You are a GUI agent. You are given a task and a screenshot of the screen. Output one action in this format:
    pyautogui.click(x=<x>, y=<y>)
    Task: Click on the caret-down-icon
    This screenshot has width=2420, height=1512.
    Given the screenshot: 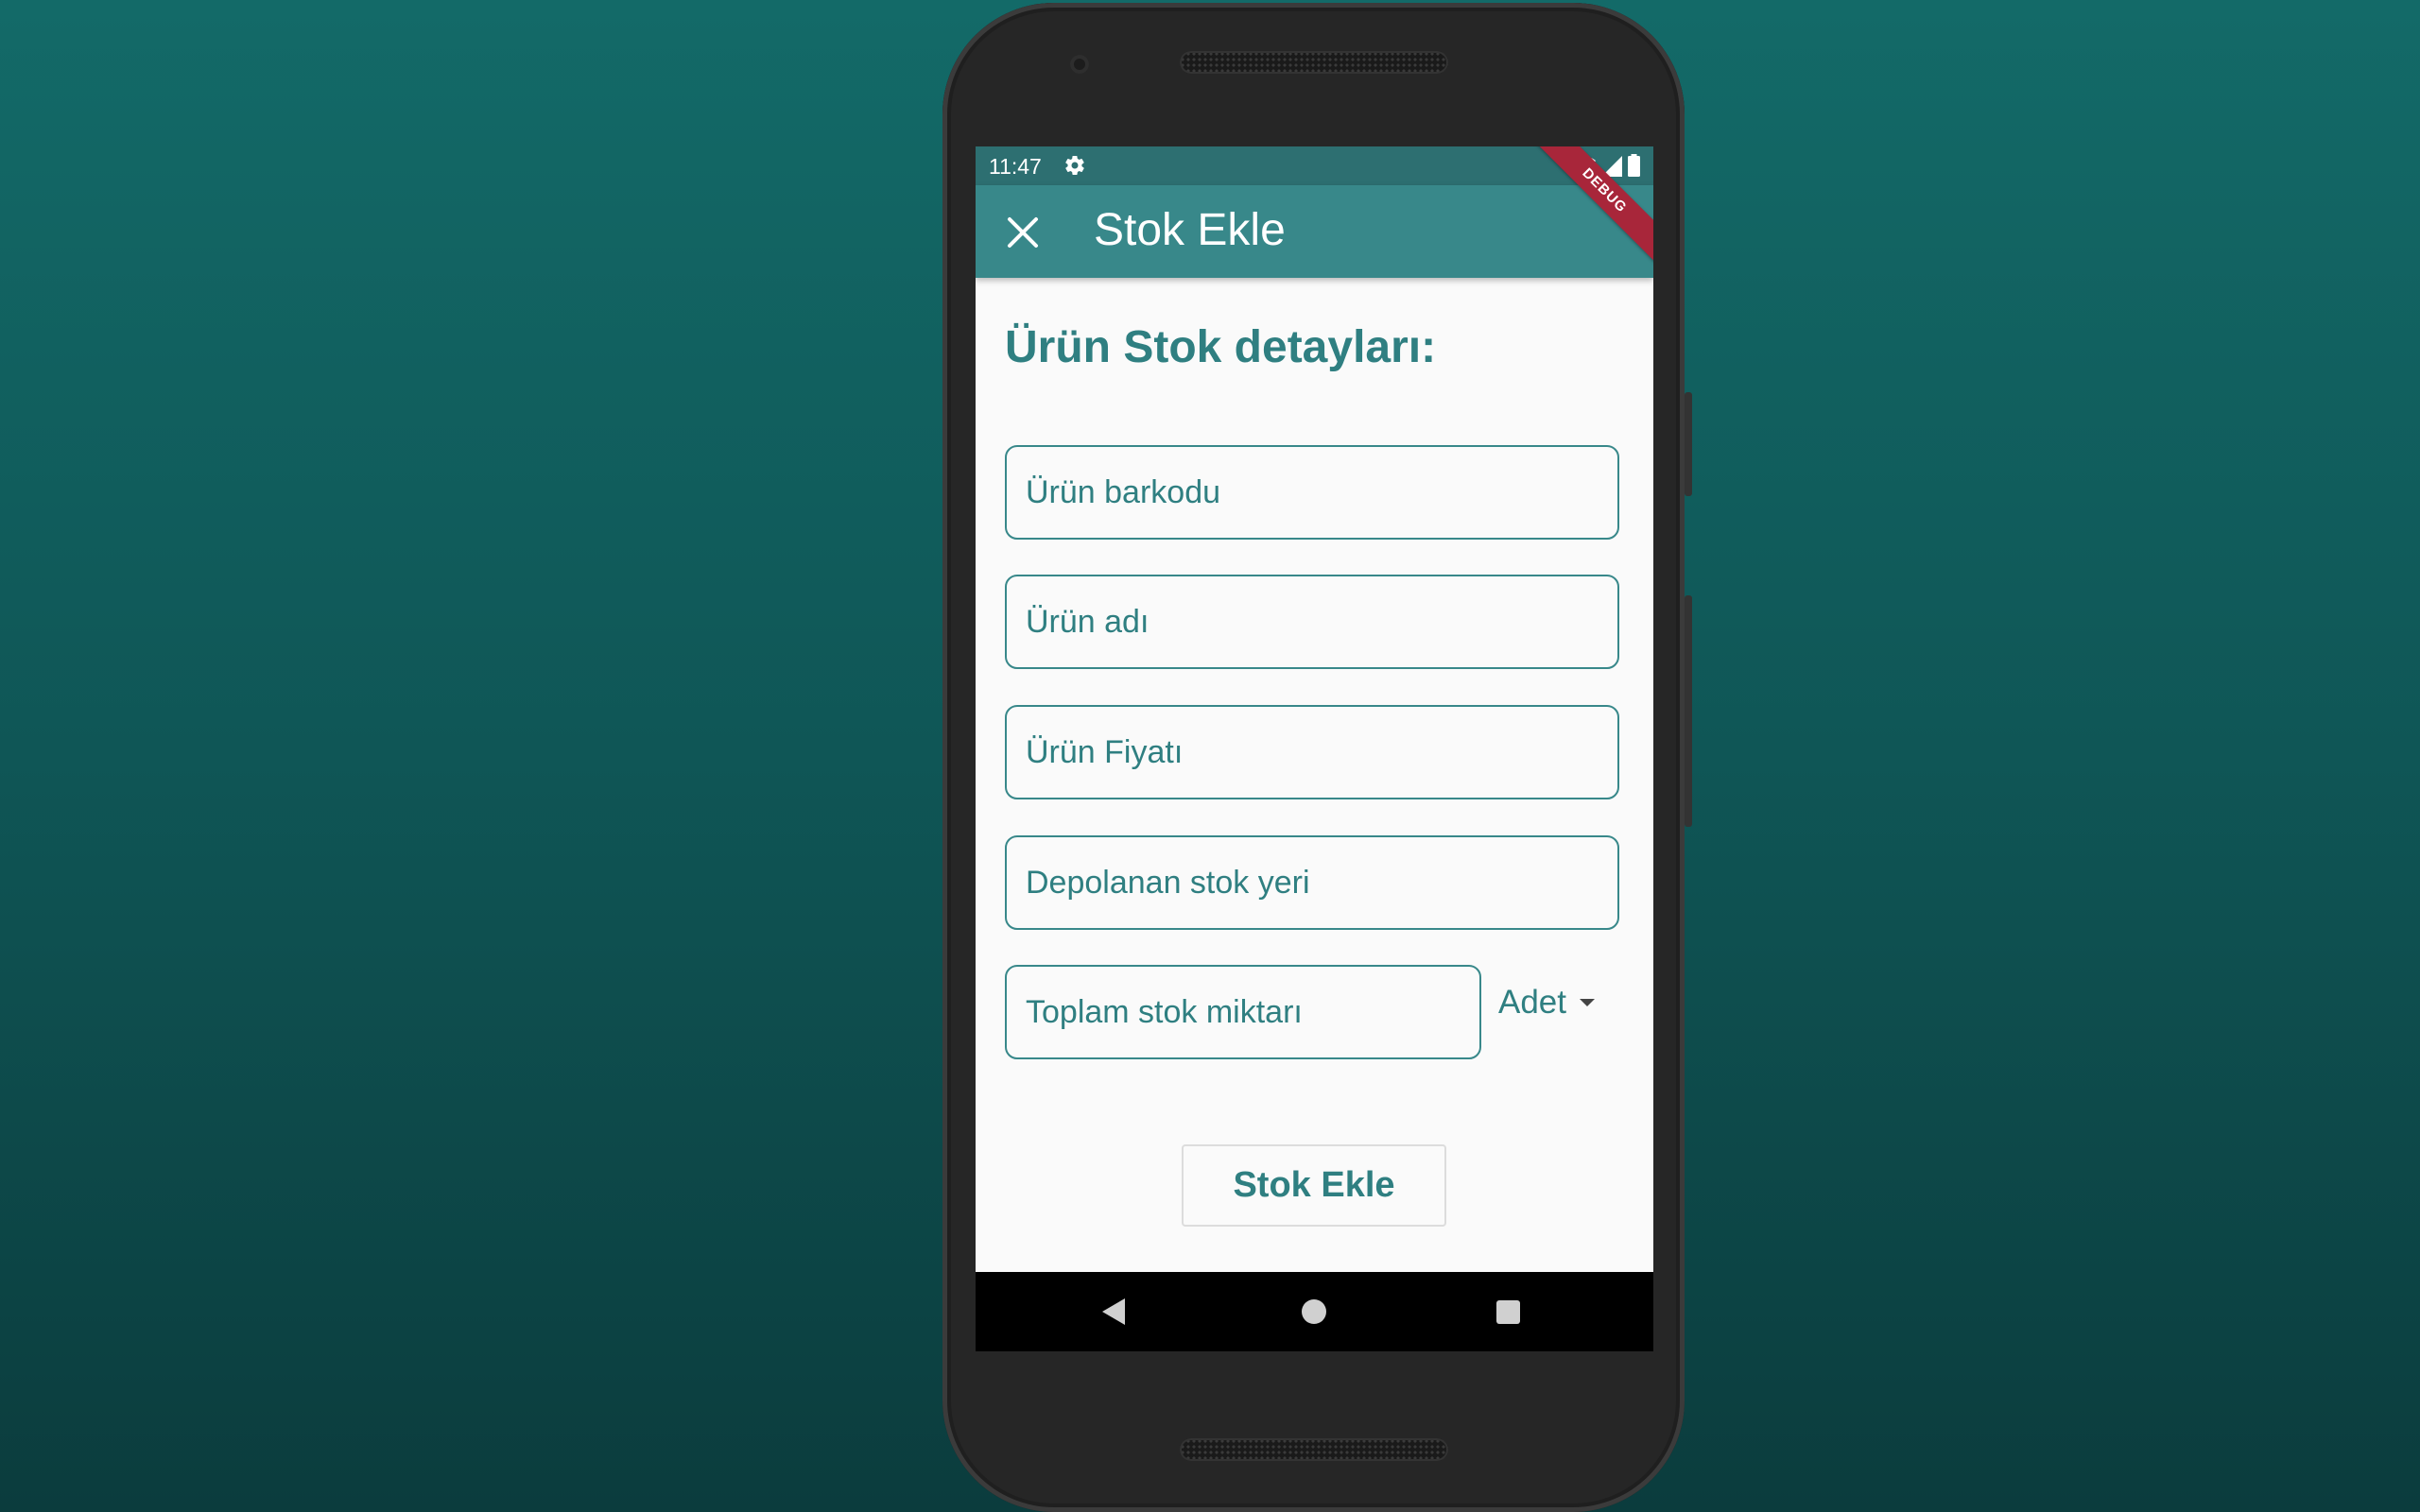 What is the action you would take?
    pyautogui.click(x=1587, y=1002)
    